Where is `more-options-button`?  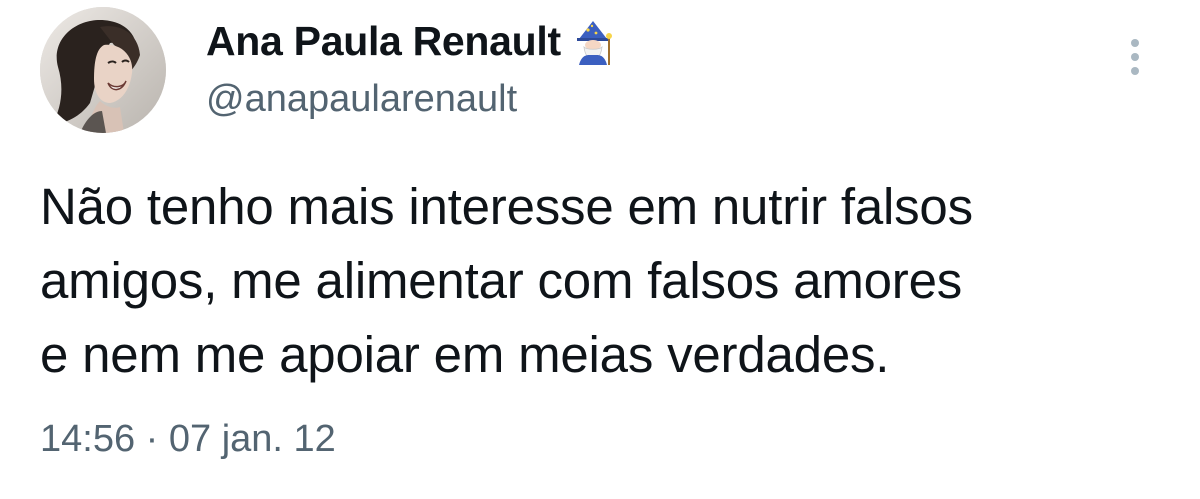 more-options-button is located at coordinates (1135, 57).